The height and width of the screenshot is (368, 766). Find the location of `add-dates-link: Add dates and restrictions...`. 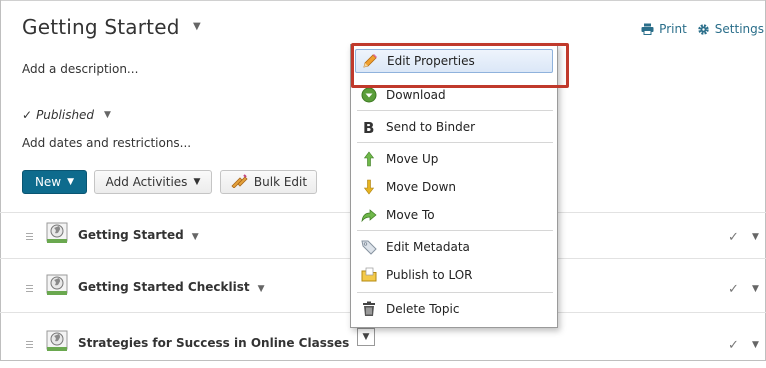

add-dates-link: Add dates and restrictions... is located at coordinates (106, 143).